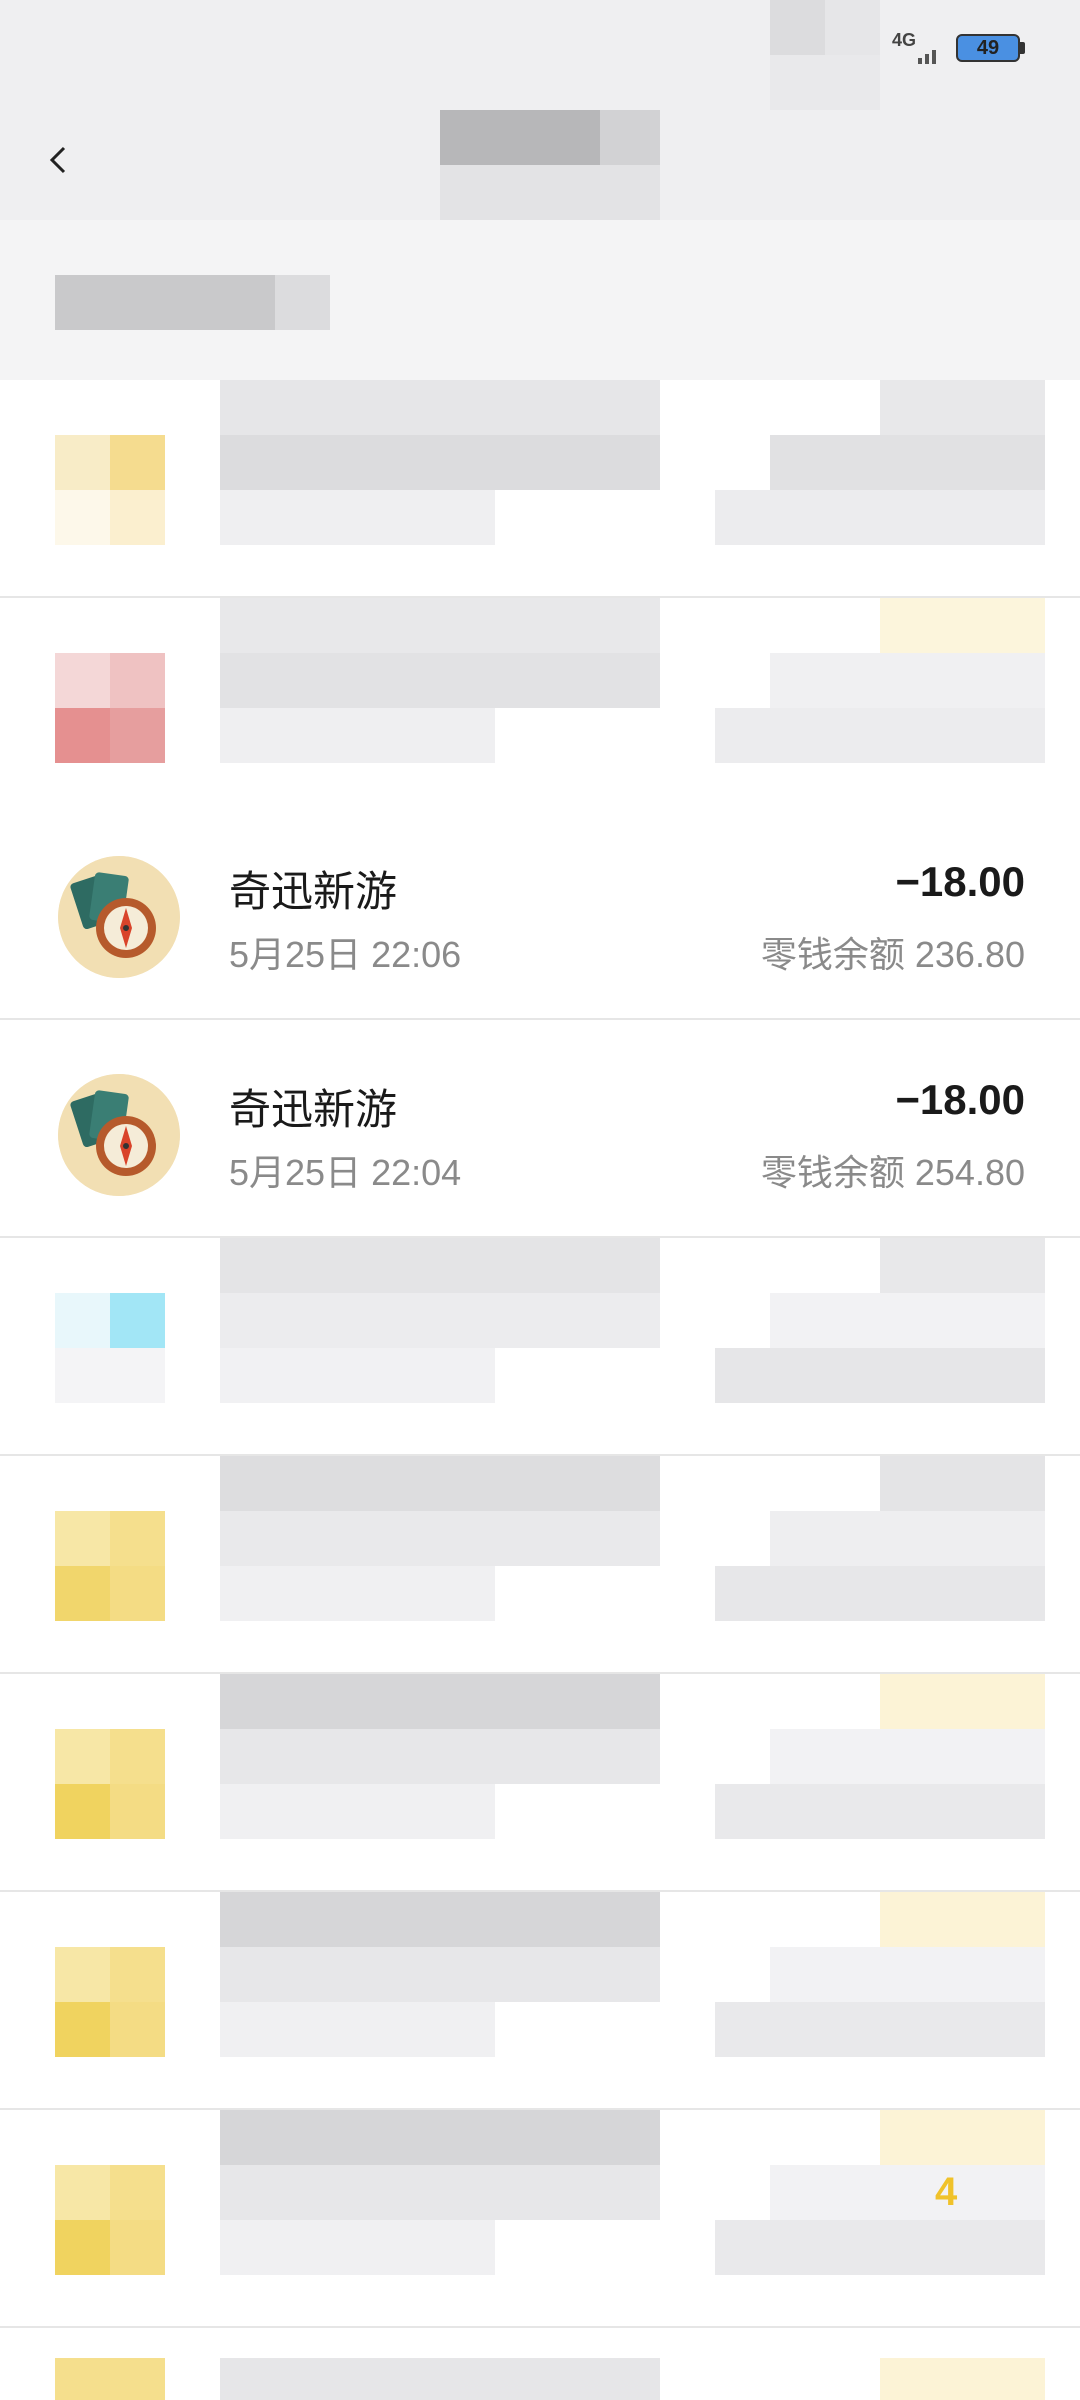  Describe the element at coordinates (540, 1129) in the screenshot. I see `transaction-row: 奇迅新游 5月25日 22:04 −18.00 零钱余额 254.80` at that location.